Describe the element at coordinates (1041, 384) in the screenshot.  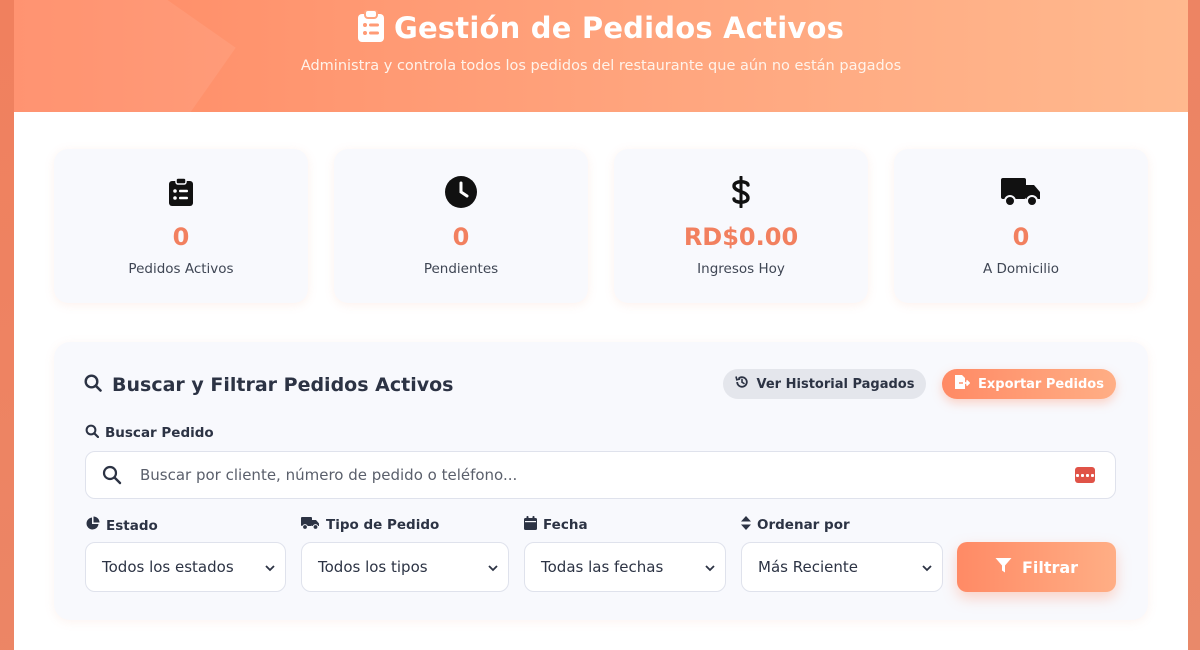
I see `export-label: Exportar Pedidos` at that location.